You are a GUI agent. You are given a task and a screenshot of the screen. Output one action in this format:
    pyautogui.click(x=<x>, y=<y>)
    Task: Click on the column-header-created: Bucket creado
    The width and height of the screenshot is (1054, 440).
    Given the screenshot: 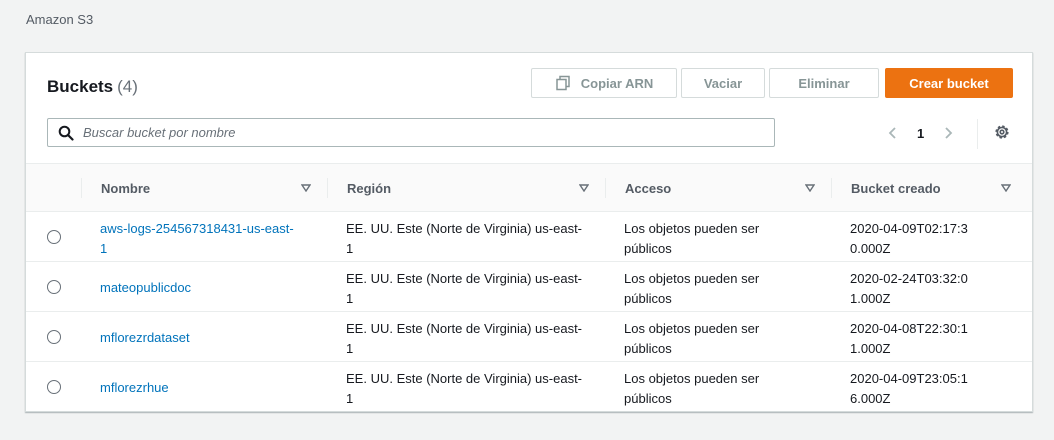 What is the action you would take?
    pyautogui.click(x=939, y=188)
    